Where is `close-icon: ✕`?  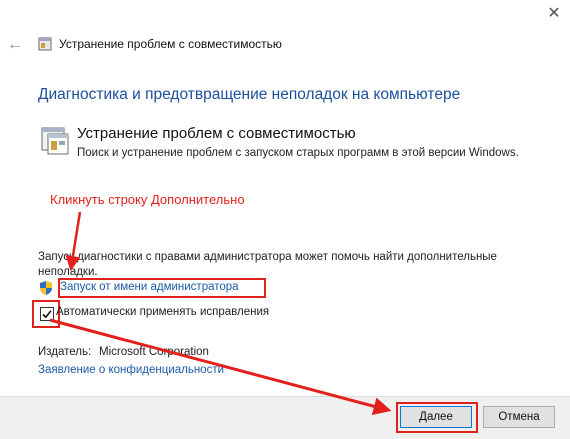
close-icon: ✕ is located at coordinates (554, 14).